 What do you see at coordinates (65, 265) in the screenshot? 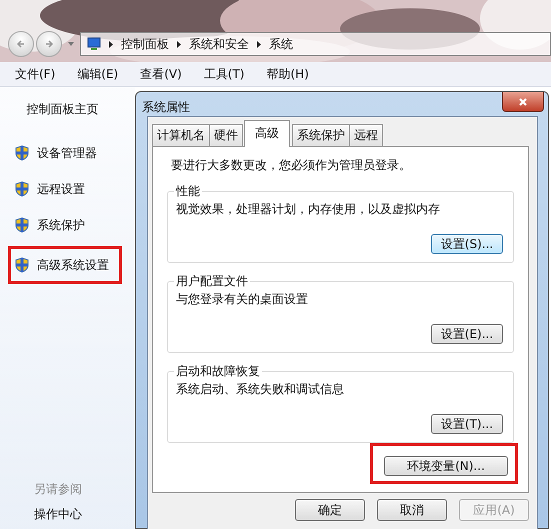
I see `sidebar-item: 高级系统设置` at bounding box center [65, 265].